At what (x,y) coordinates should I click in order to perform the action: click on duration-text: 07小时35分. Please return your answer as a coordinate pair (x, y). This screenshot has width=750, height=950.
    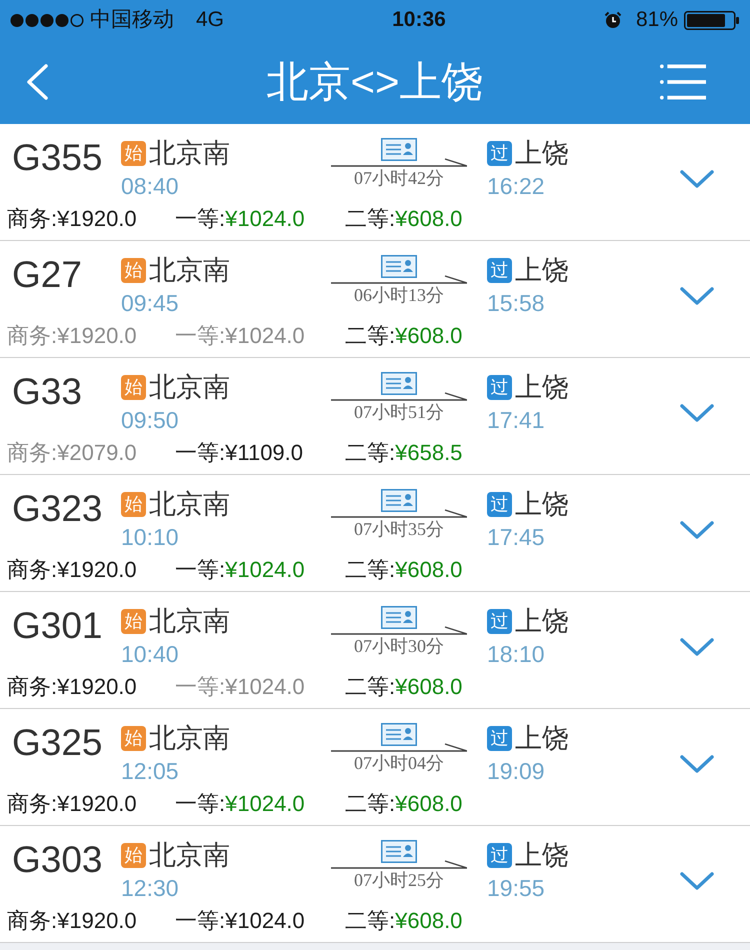
    Looking at the image, I should click on (399, 529).